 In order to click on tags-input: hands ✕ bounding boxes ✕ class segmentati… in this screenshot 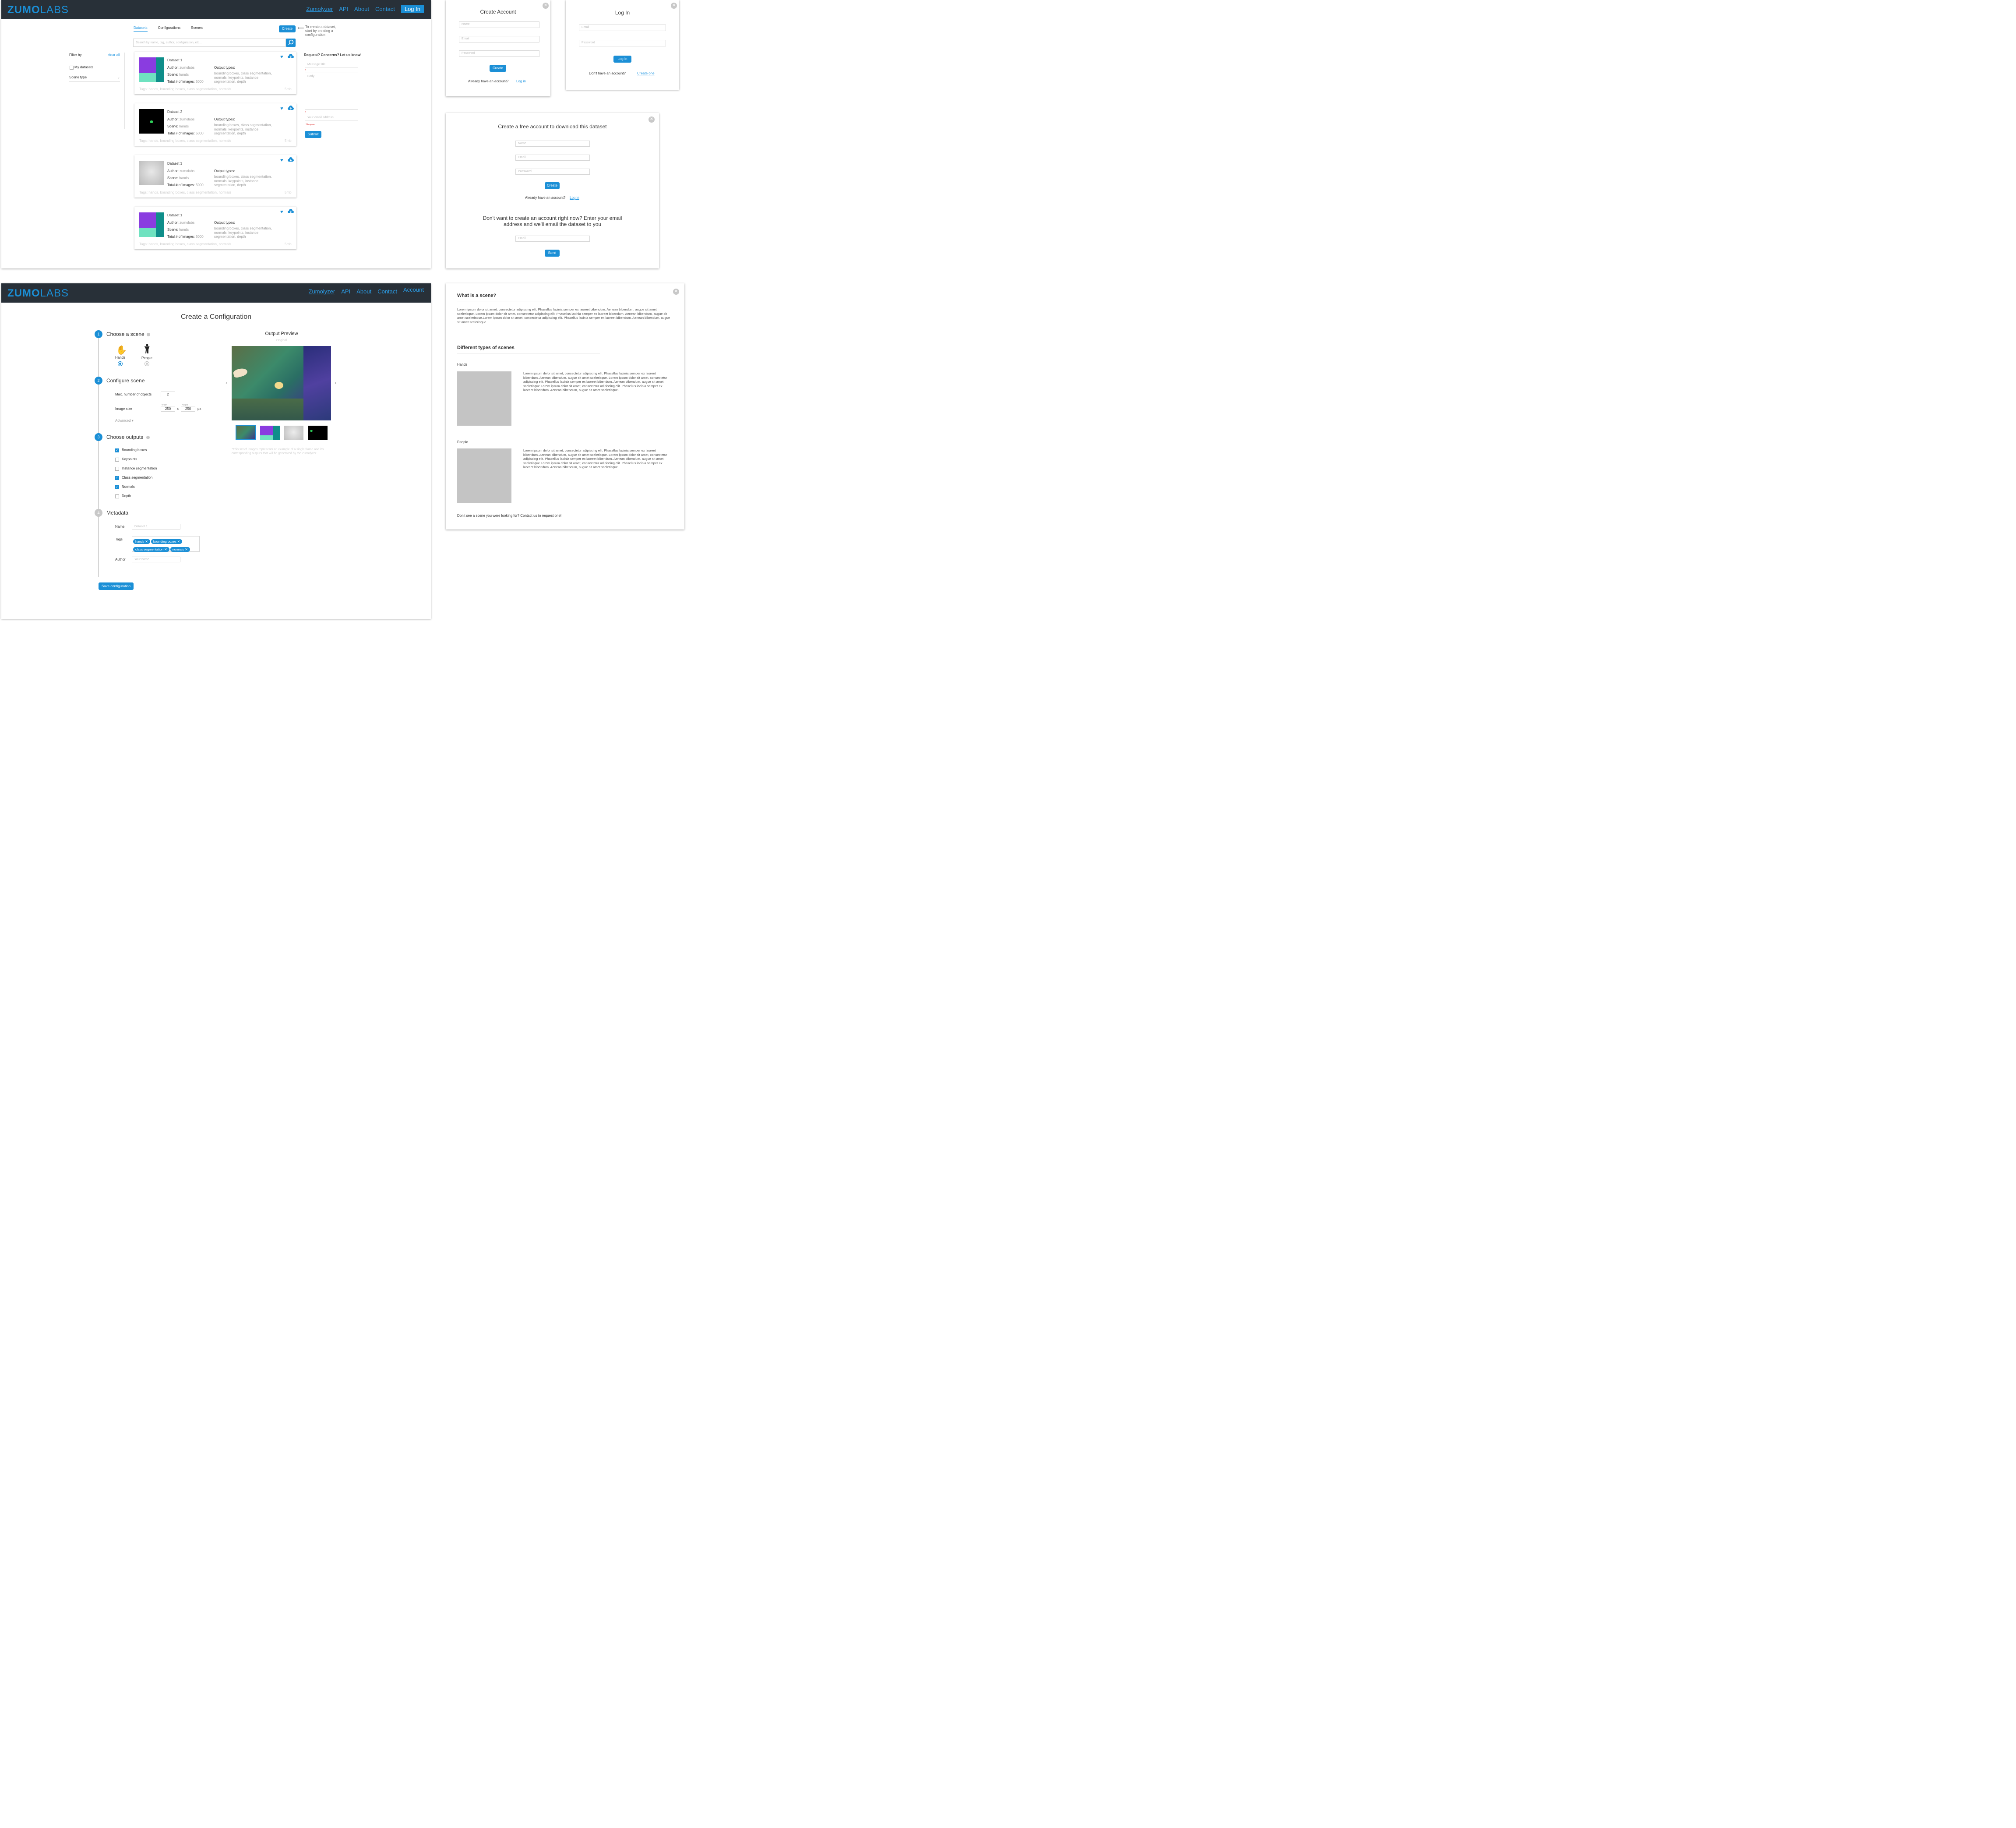, I will do `click(166, 544)`.